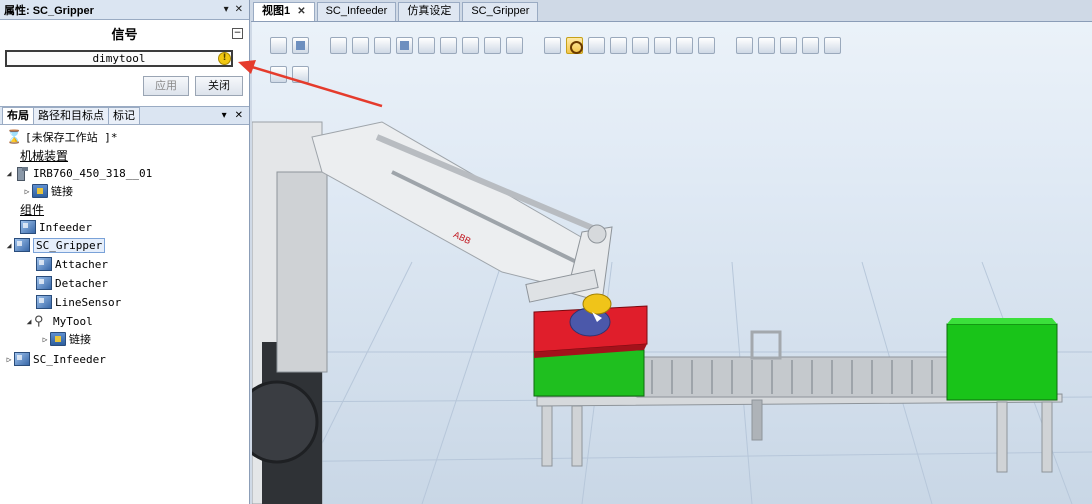 The image size is (1092, 504). Describe the element at coordinates (93, 173) in the screenshot. I see `tree-item-label: IRB760_450_318__01` at that location.